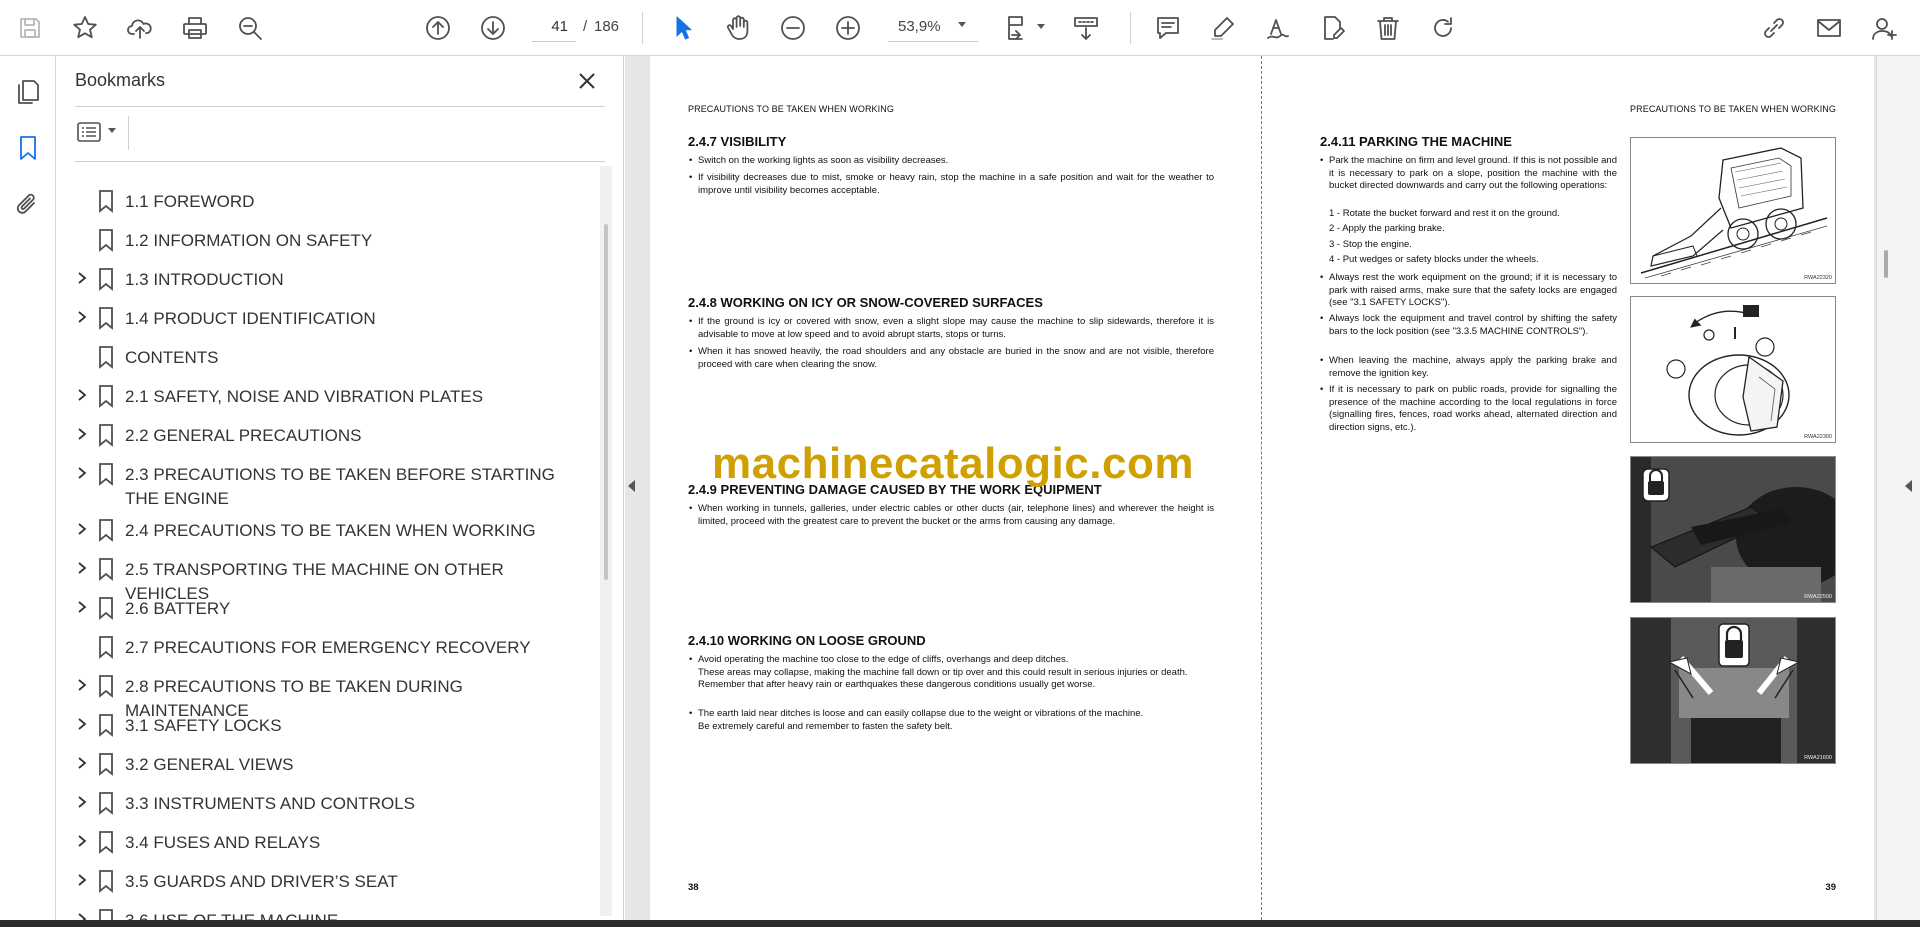 Image resolution: width=1920 pixels, height=927 pixels. I want to click on bookmark-item: CONTENTS, so click(328, 358).